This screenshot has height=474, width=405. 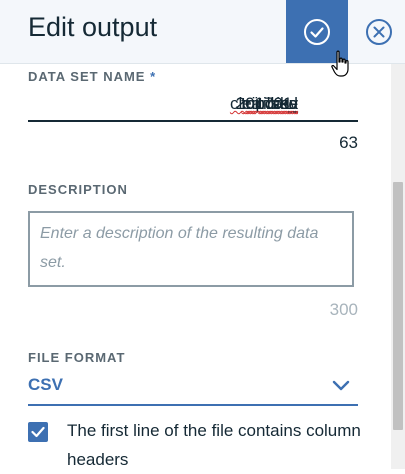 What do you see at coordinates (329, 143) in the screenshot?
I see `dataset-name-counter: 63` at bounding box center [329, 143].